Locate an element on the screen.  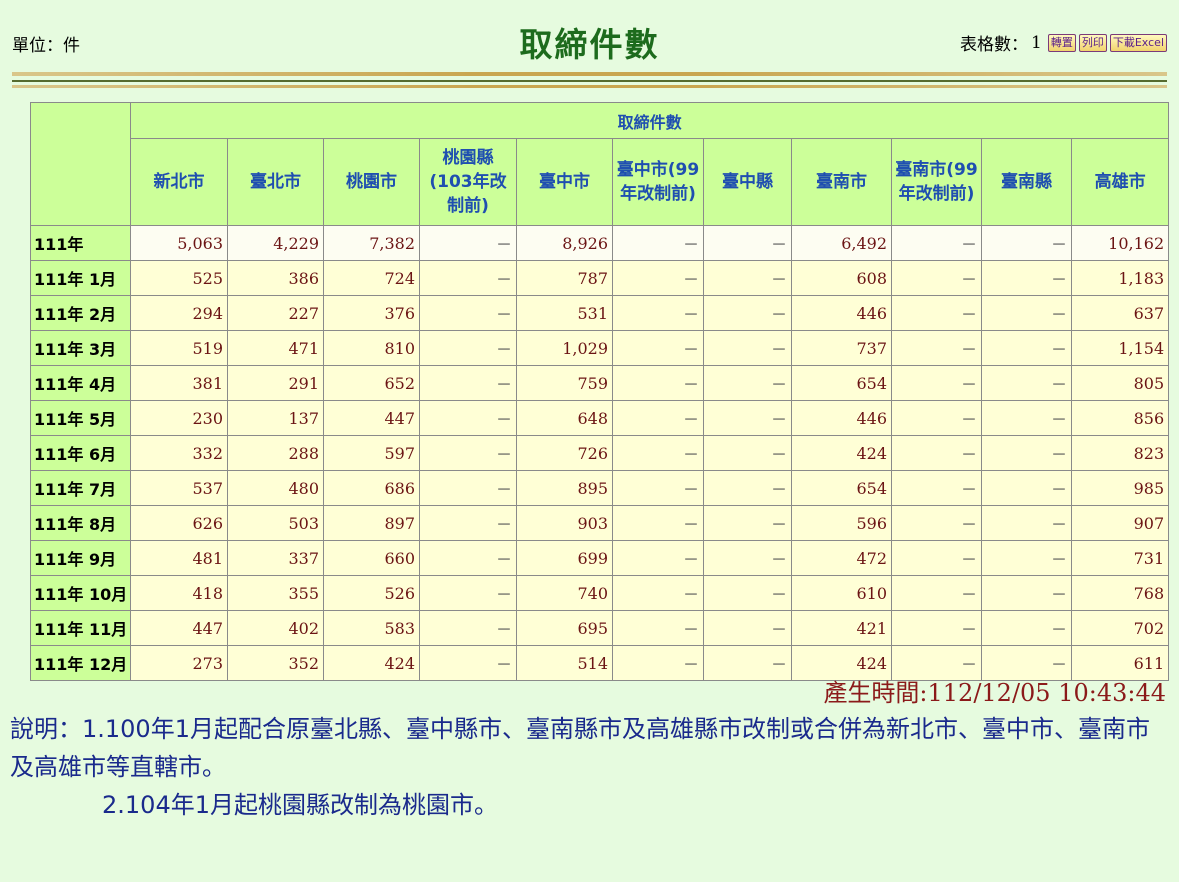
table-cell: 596 is located at coordinates (841, 523).